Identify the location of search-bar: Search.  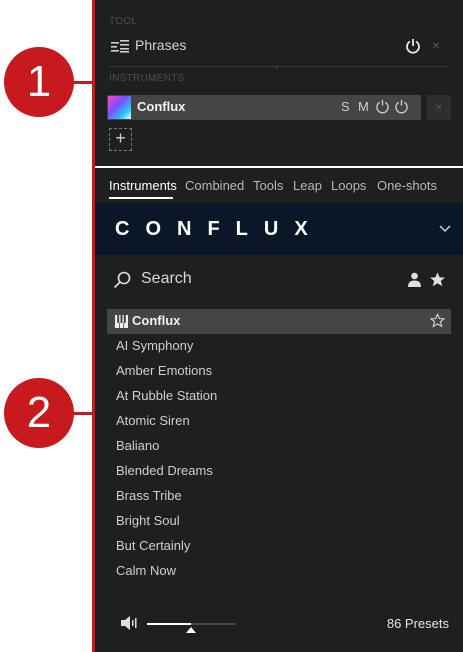
(279, 281).